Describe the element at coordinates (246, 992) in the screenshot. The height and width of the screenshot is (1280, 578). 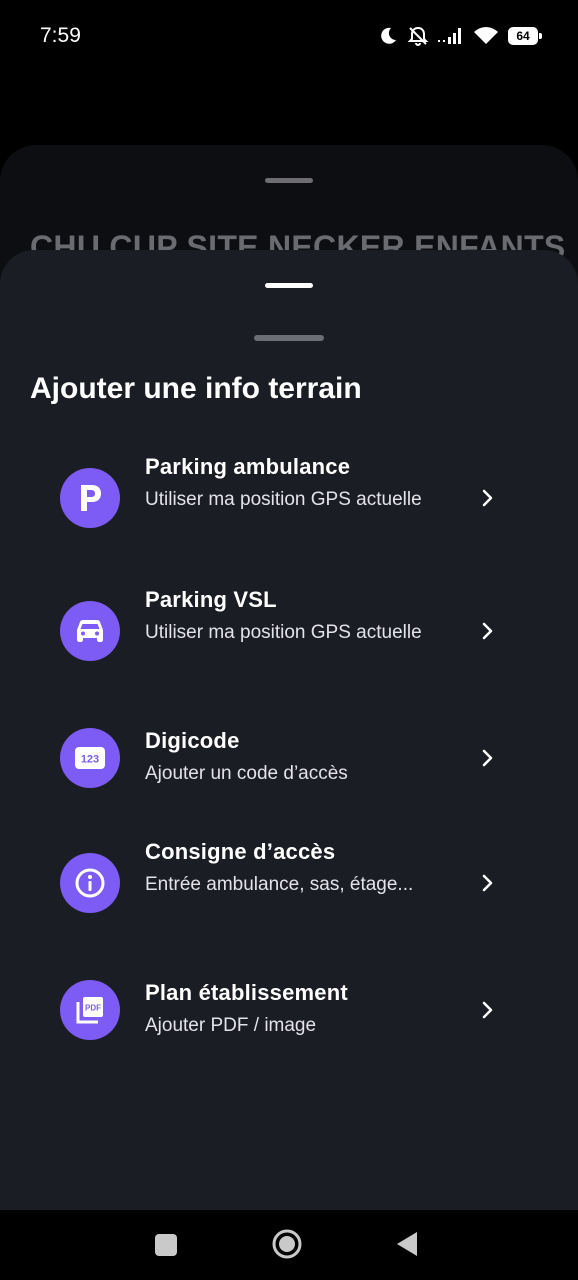
I see `option-label: Plan établissement` at that location.